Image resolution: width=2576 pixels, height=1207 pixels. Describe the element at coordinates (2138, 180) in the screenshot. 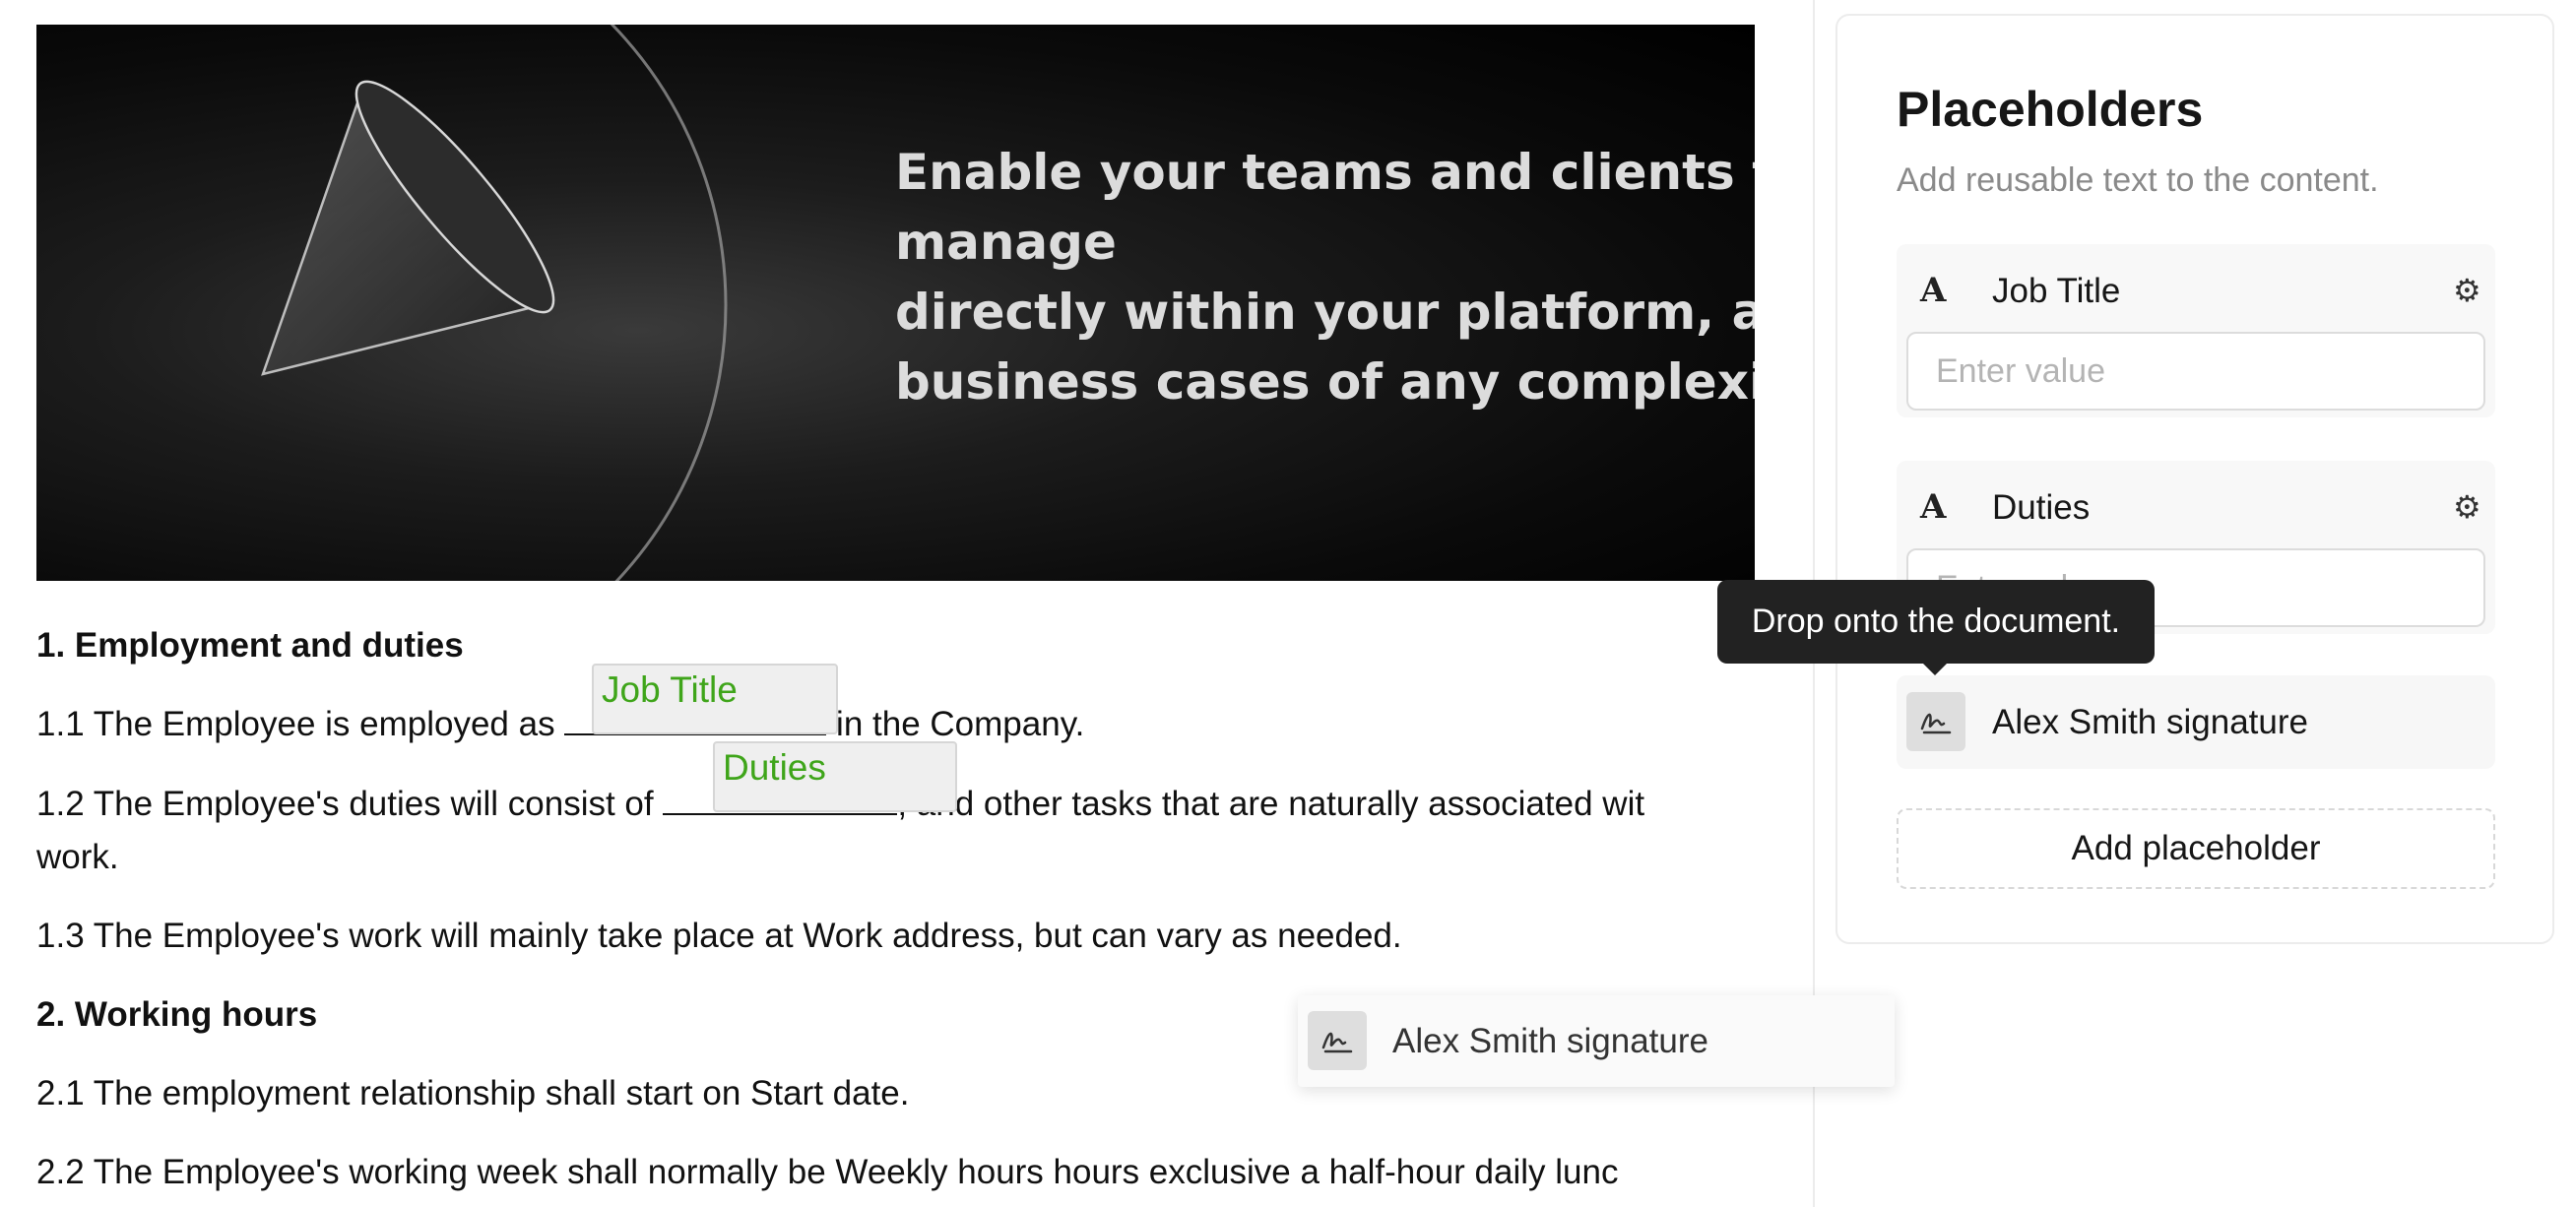

I see `panel-subtitle: Add reusable text to the content.` at that location.